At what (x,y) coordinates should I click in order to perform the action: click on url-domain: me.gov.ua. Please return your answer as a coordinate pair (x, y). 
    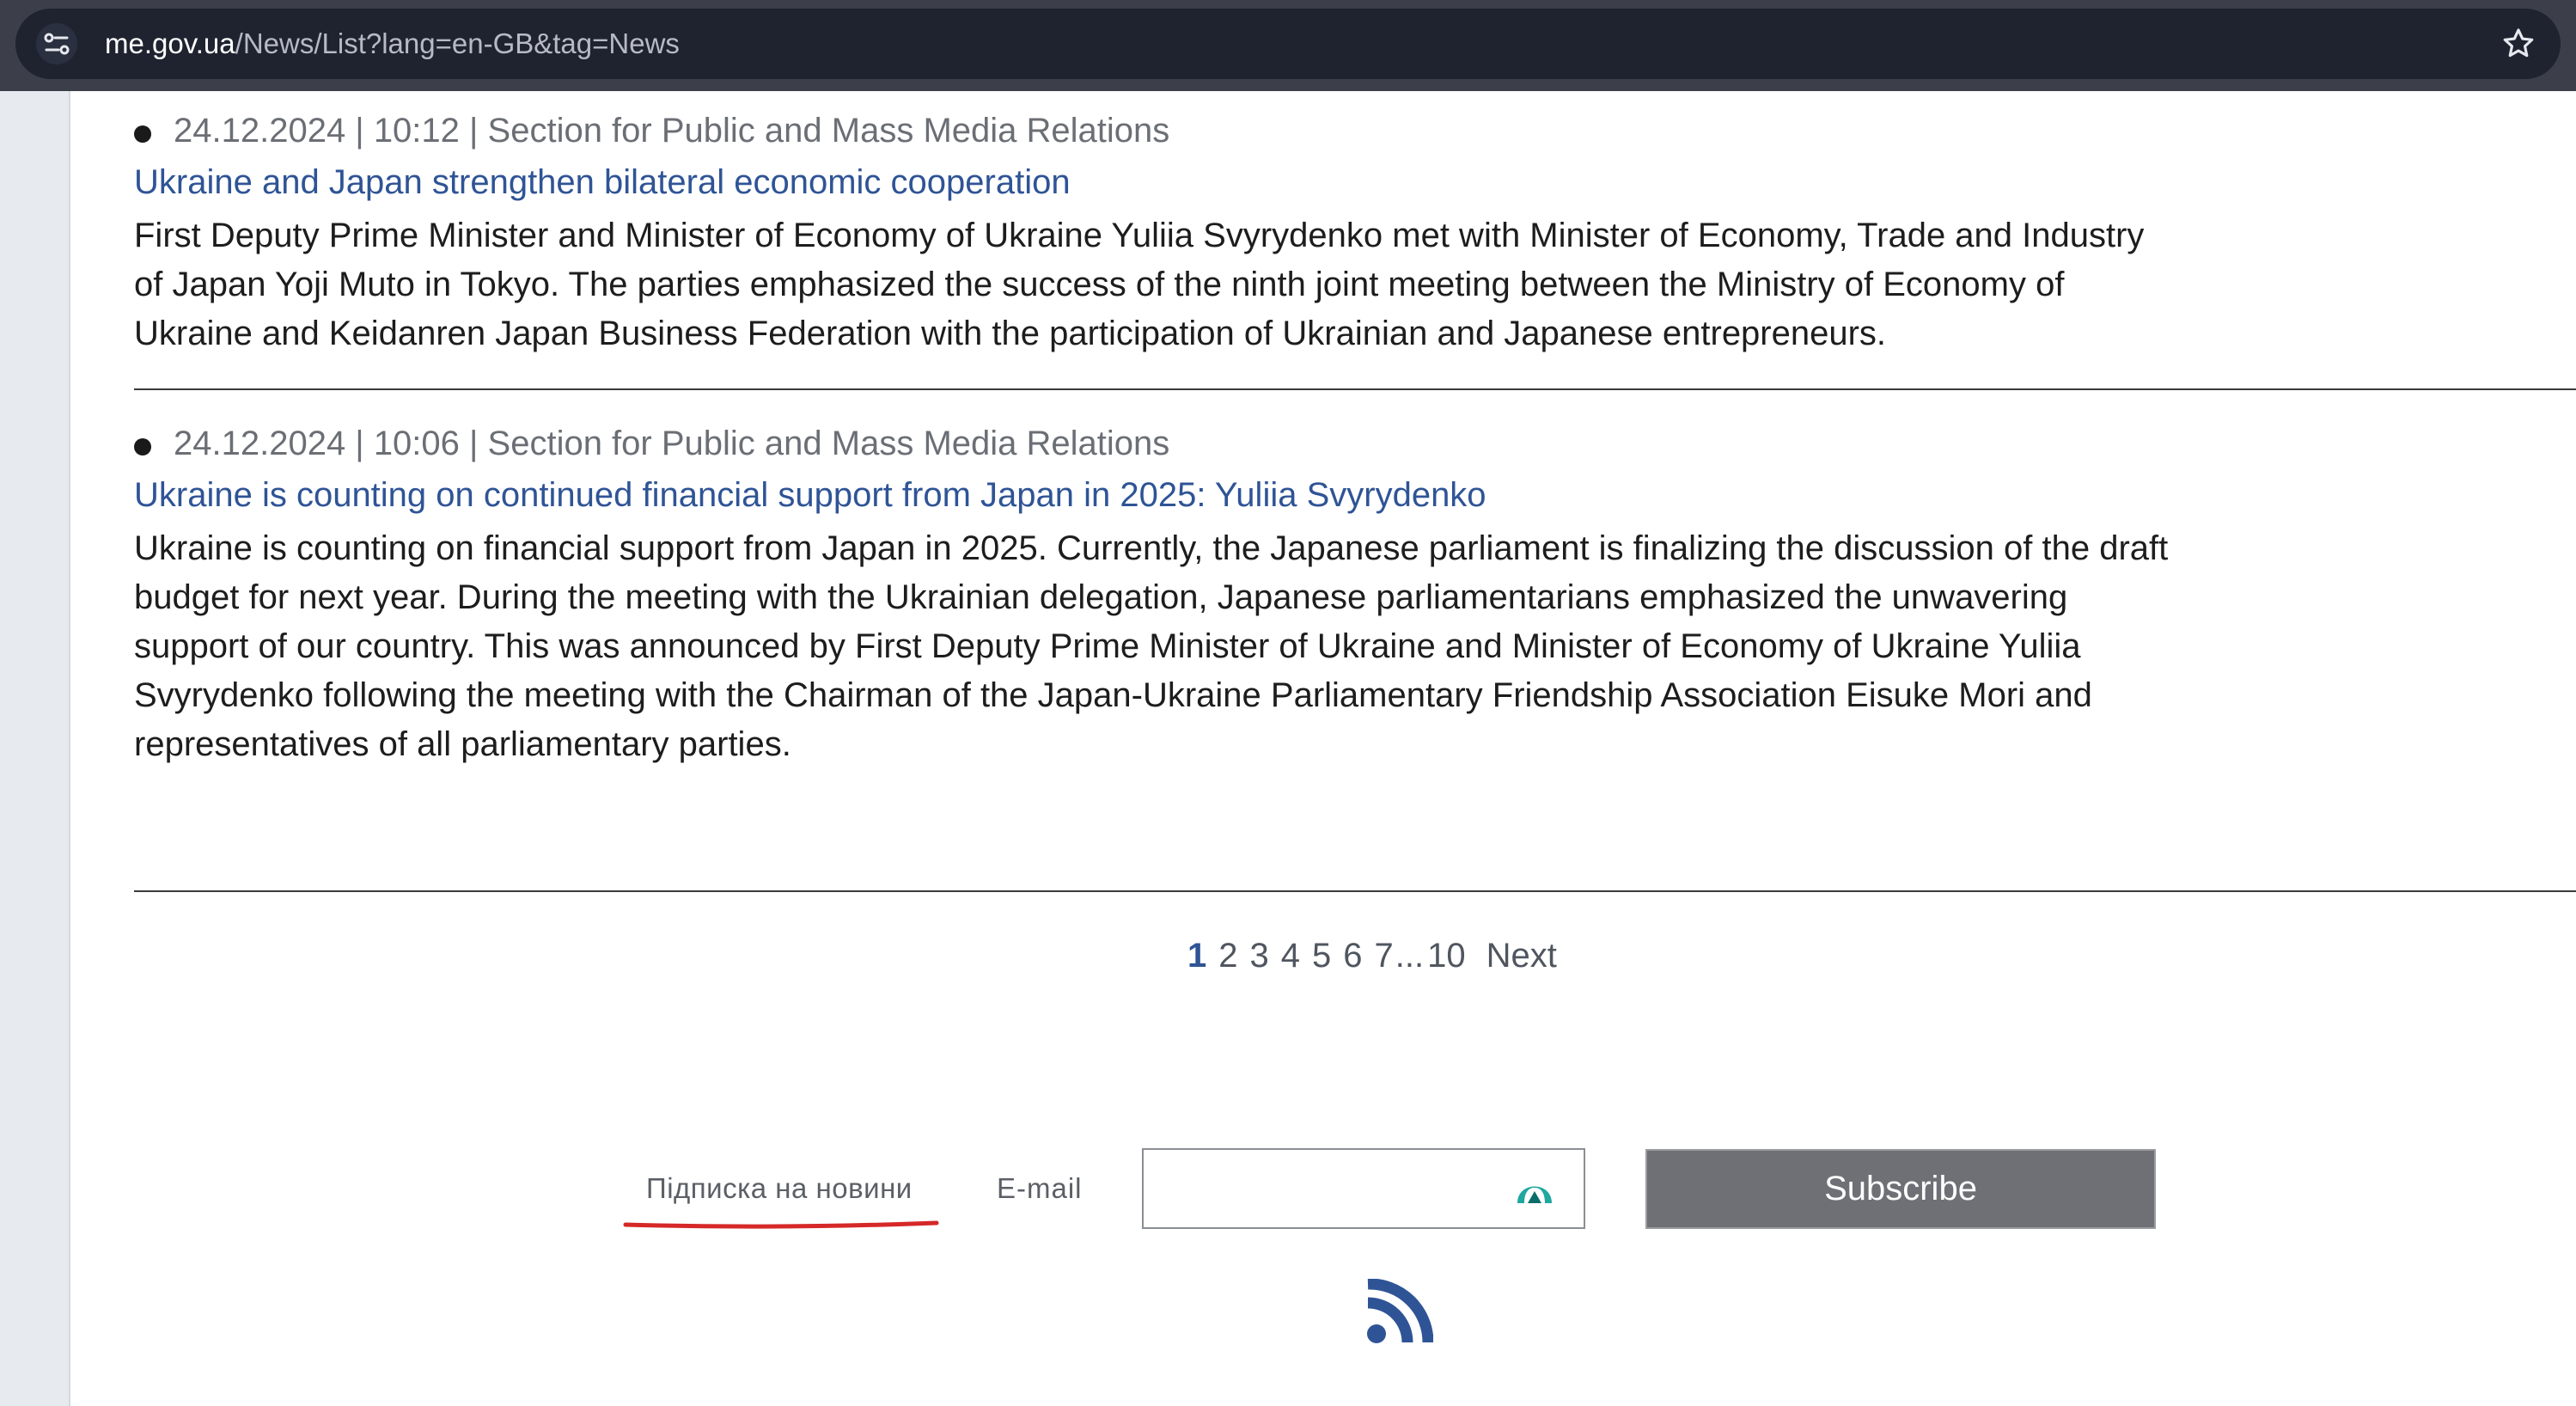
    Looking at the image, I should click on (170, 44).